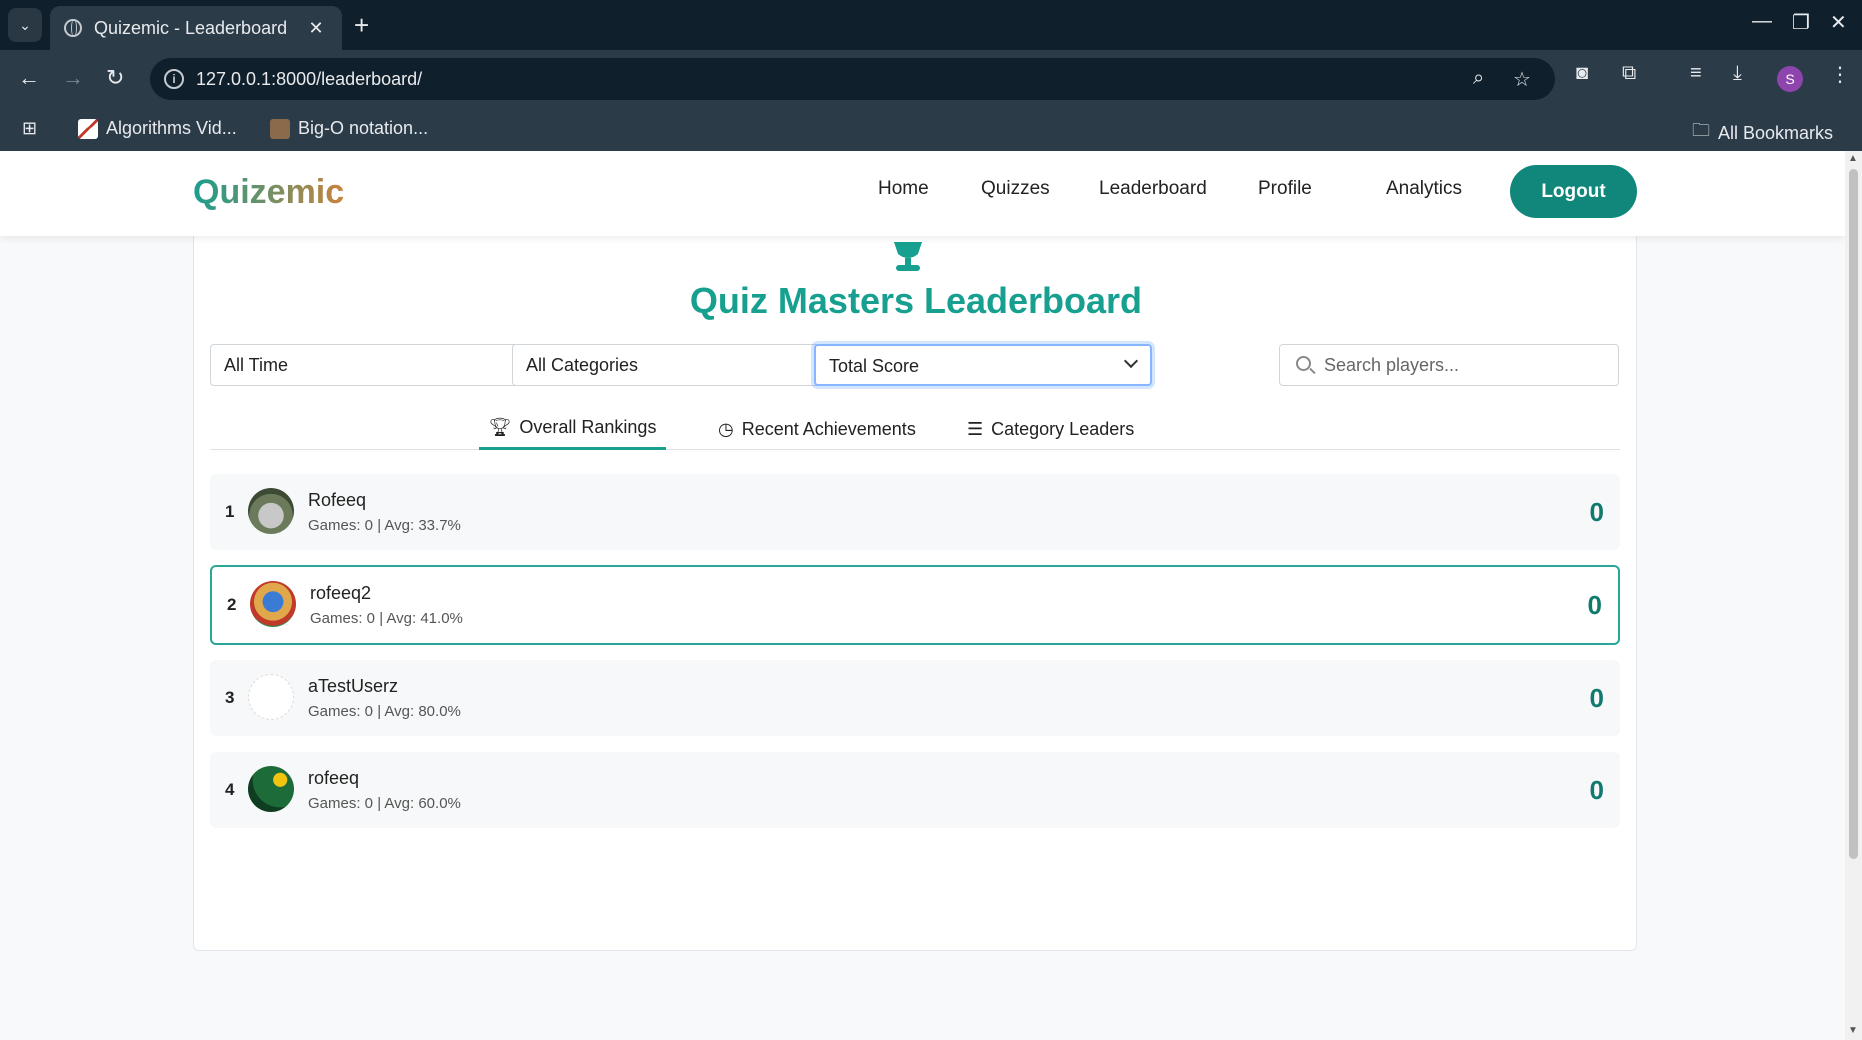 Image resolution: width=1862 pixels, height=1040 pixels. Describe the element at coordinates (309, 79) in the screenshot. I see `url-text: 127.0.0.1:8000/leaderboard/` at that location.